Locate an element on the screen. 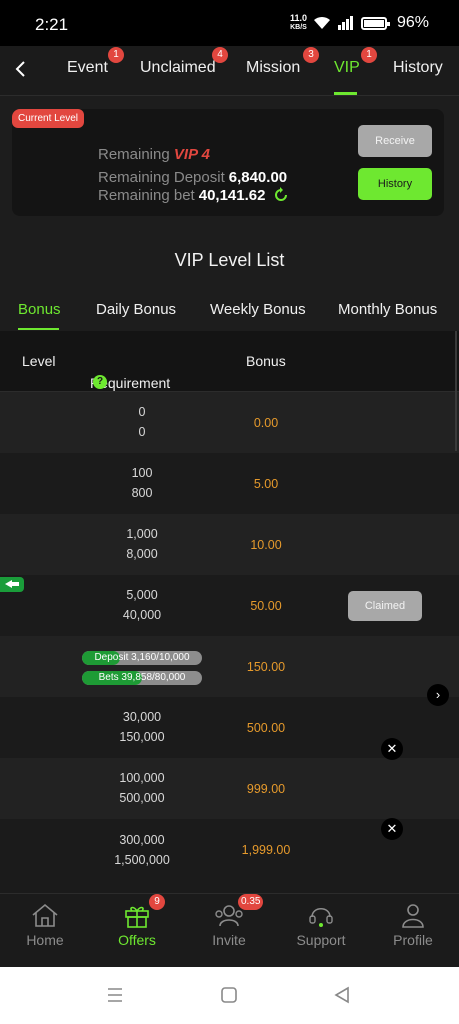 This screenshot has height=1024, width=459. bets-progress-text: Bets 39,858/80,000 is located at coordinates (142, 677).